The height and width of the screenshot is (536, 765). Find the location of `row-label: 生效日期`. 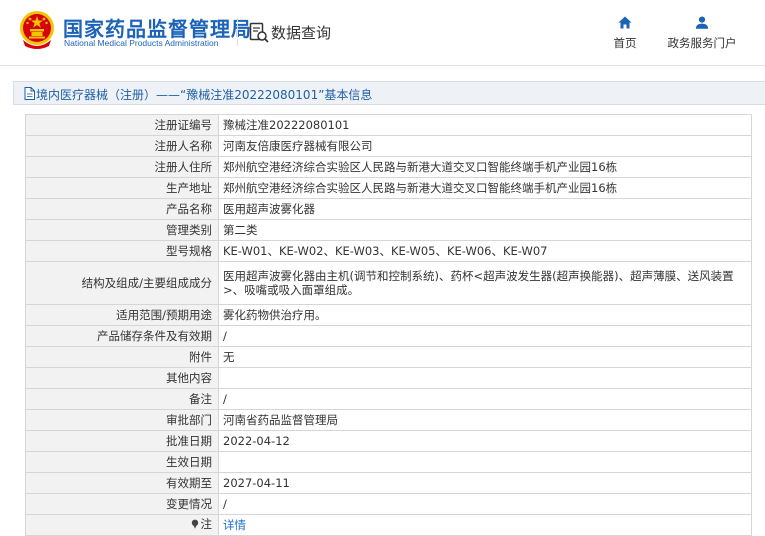

row-label: 生效日期 is located at coordinates (122, 462).